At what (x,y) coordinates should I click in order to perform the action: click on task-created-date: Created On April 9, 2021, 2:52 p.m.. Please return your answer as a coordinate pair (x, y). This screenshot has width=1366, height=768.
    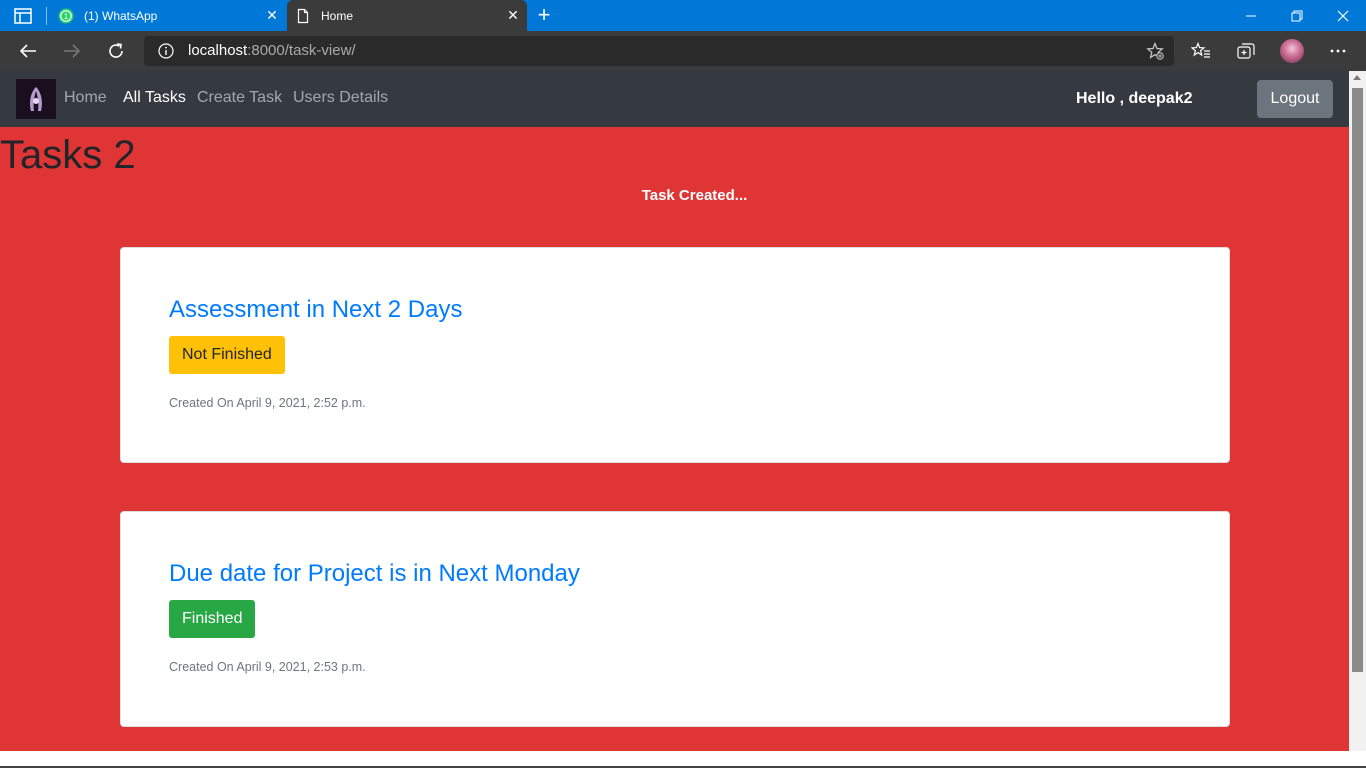
    Looking at the image, I should click on (267, 403).